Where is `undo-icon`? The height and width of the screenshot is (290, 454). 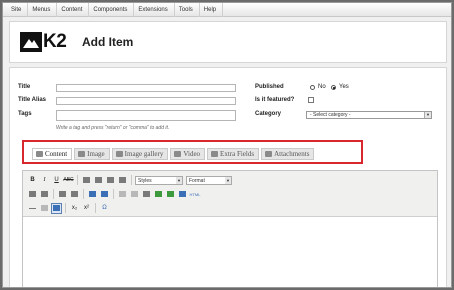
undo-icon is located at coordinates (92, 194).